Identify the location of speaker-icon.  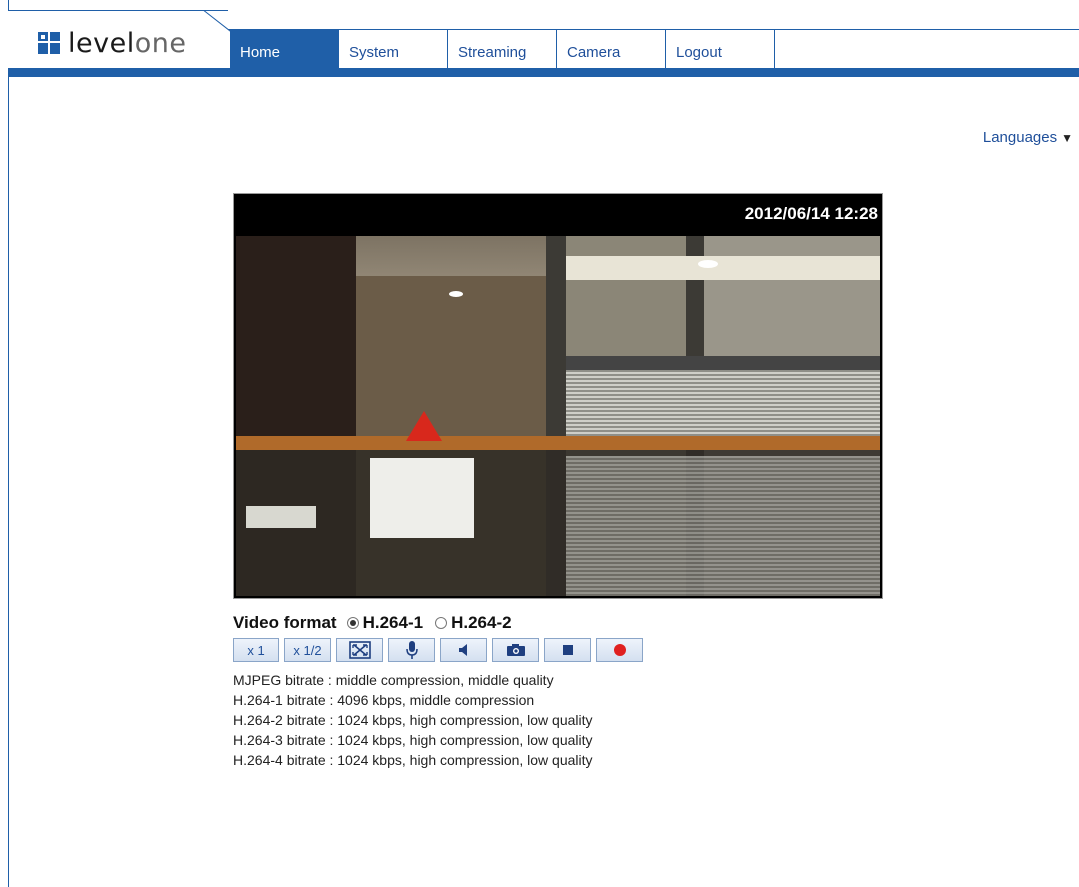
(462, 650).